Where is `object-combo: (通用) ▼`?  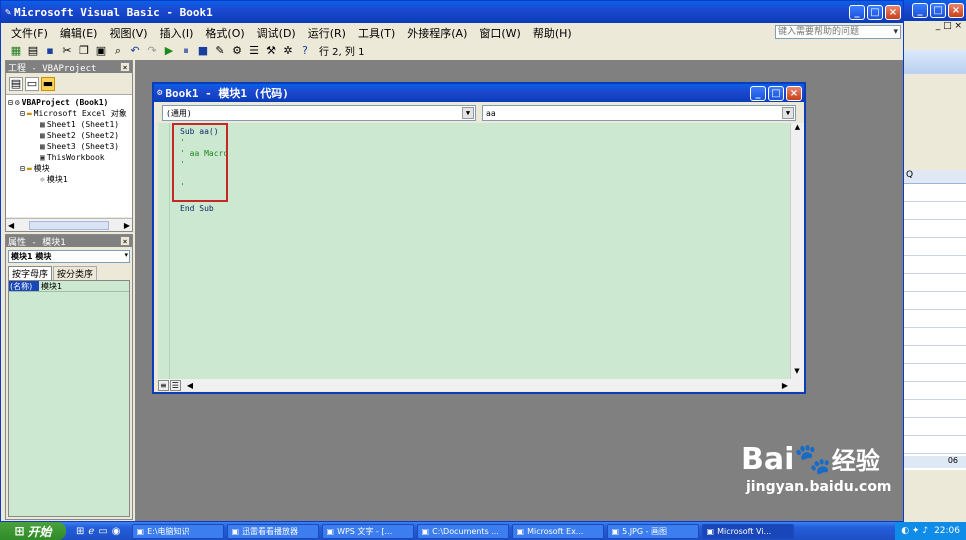
object-combo: (通用) ▼ is located at coordinates (319, 113).